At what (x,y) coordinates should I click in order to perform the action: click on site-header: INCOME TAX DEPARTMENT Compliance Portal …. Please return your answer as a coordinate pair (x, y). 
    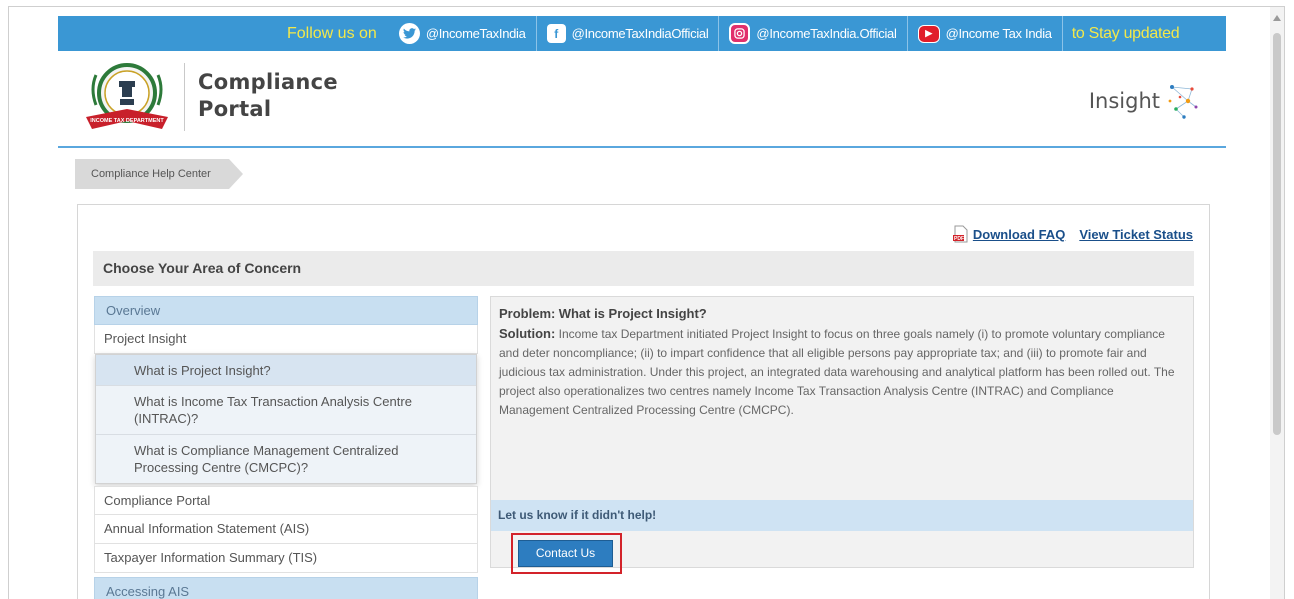
    Looking at the image, I should click on (642, 99).